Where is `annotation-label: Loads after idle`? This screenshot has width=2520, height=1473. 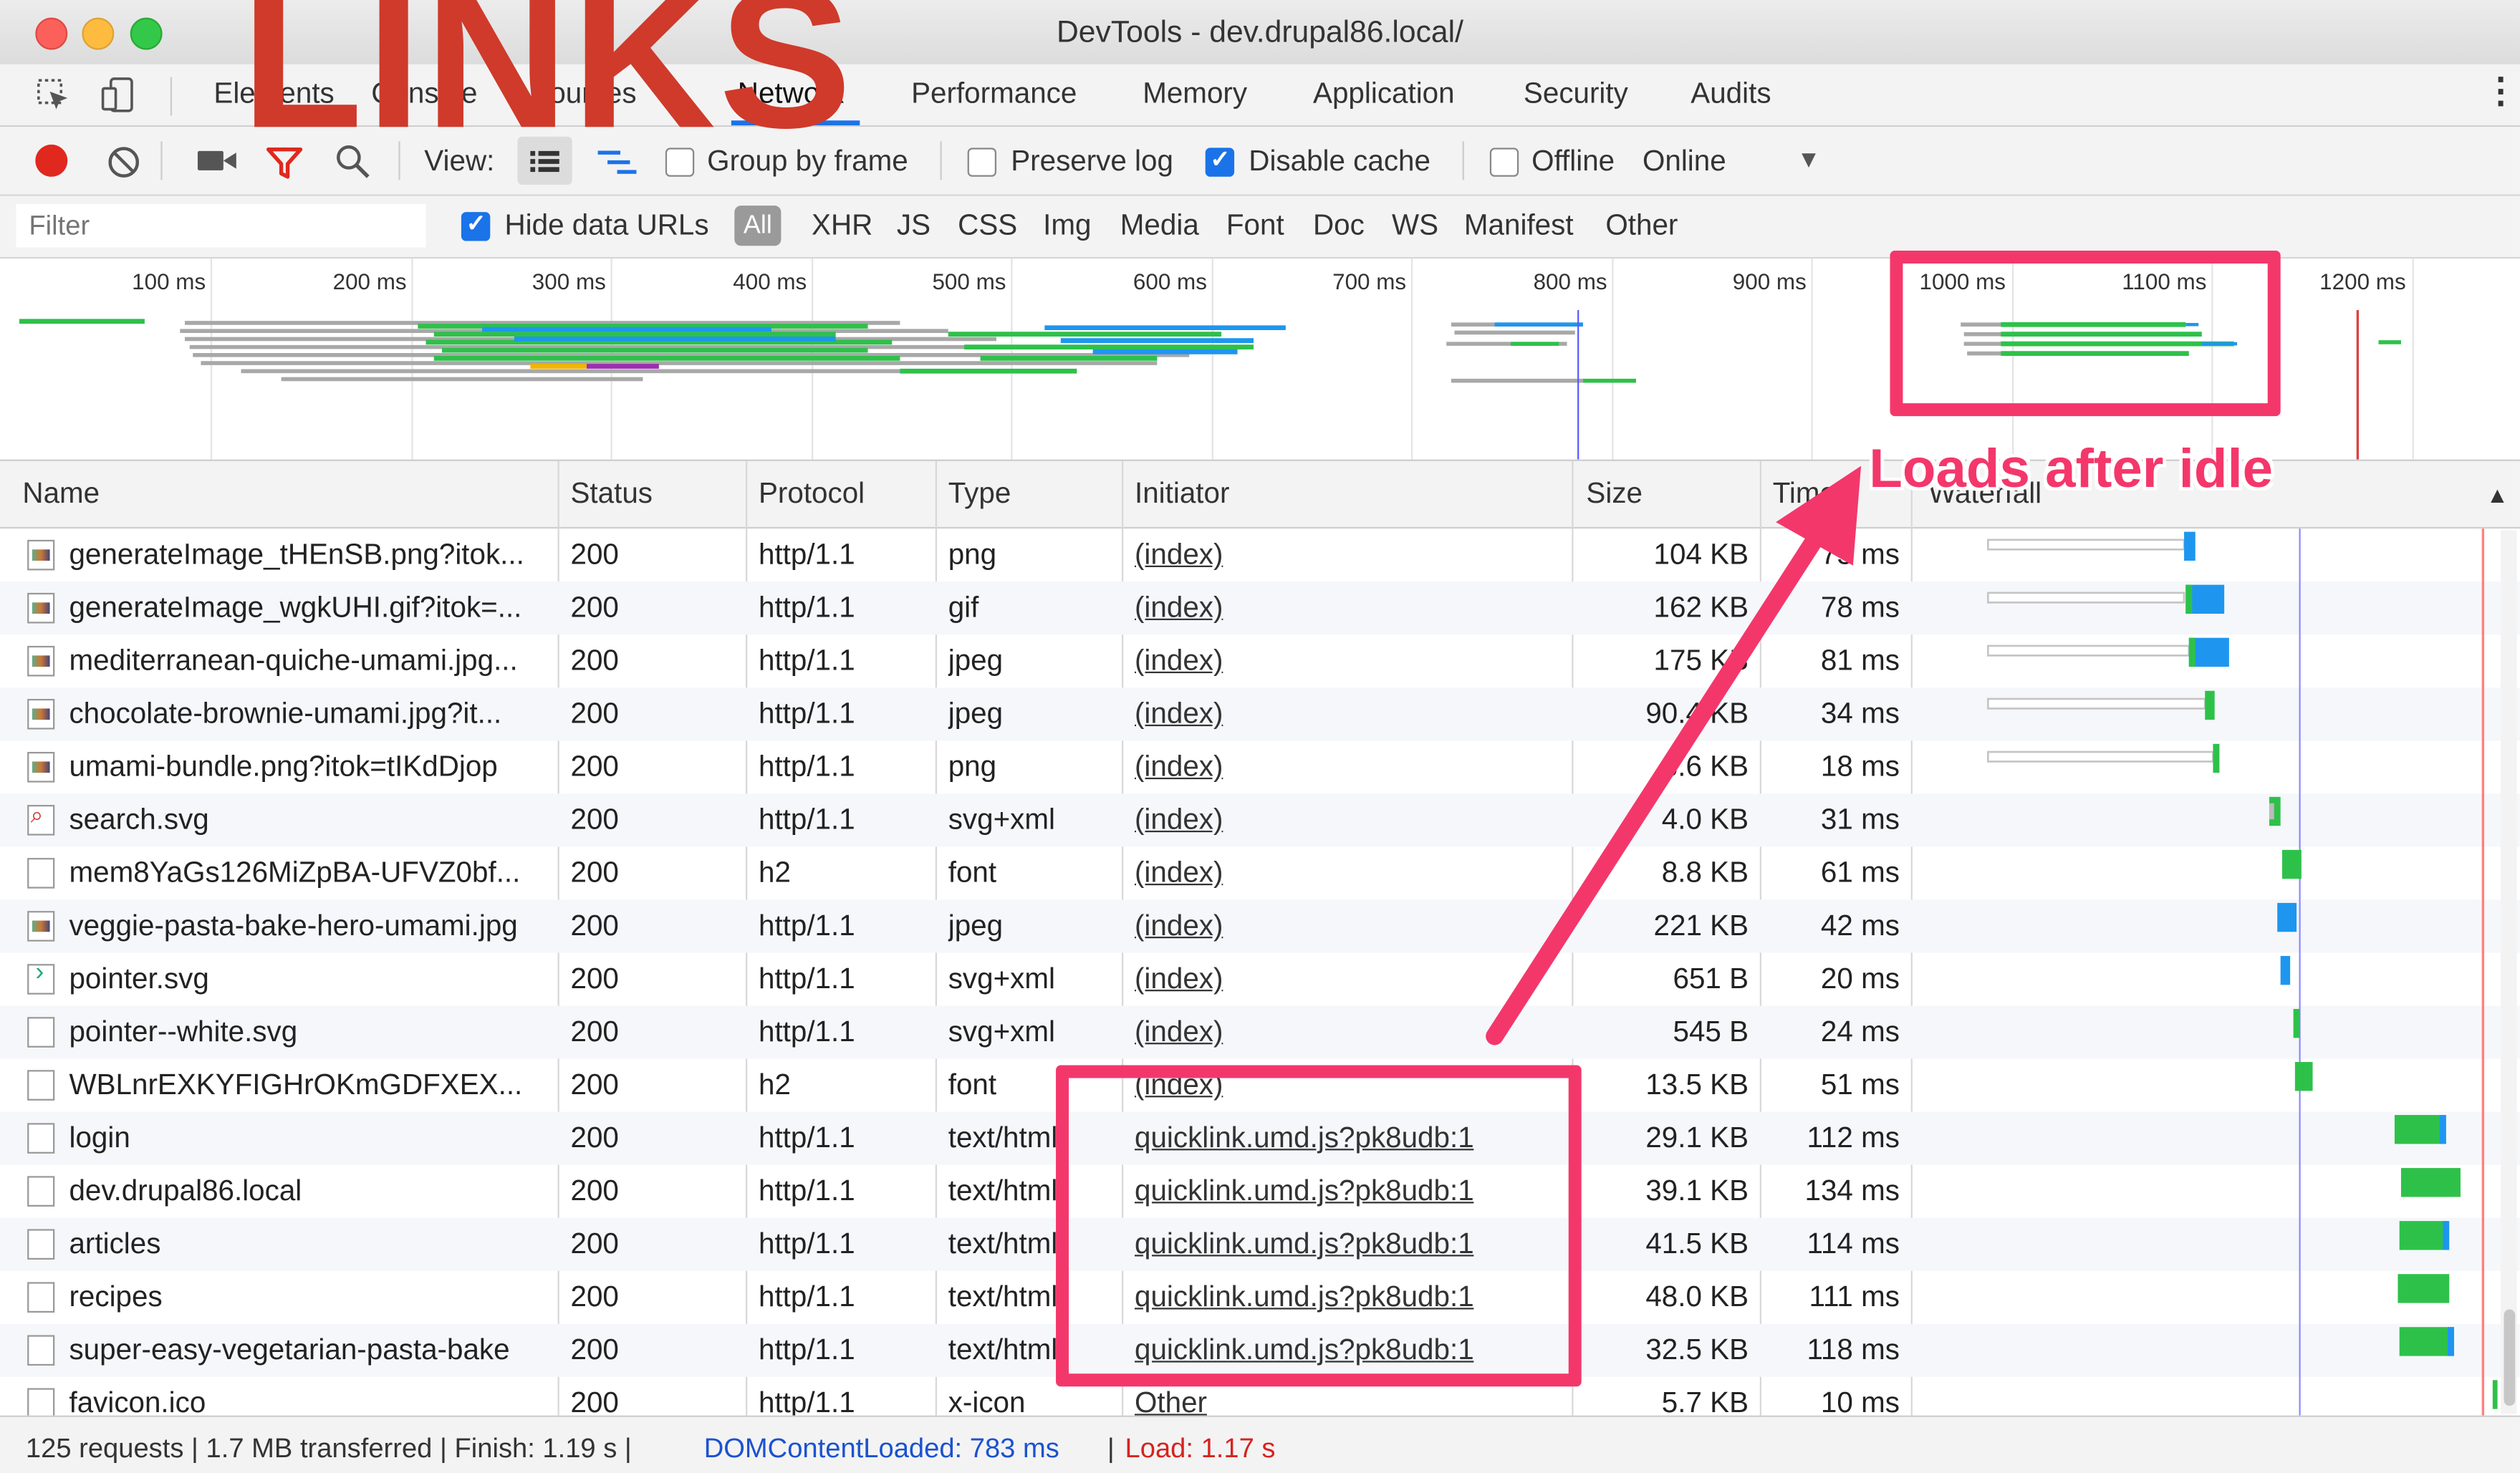 annotation-label: Loads after idle is located at coordinates (2071, 469).